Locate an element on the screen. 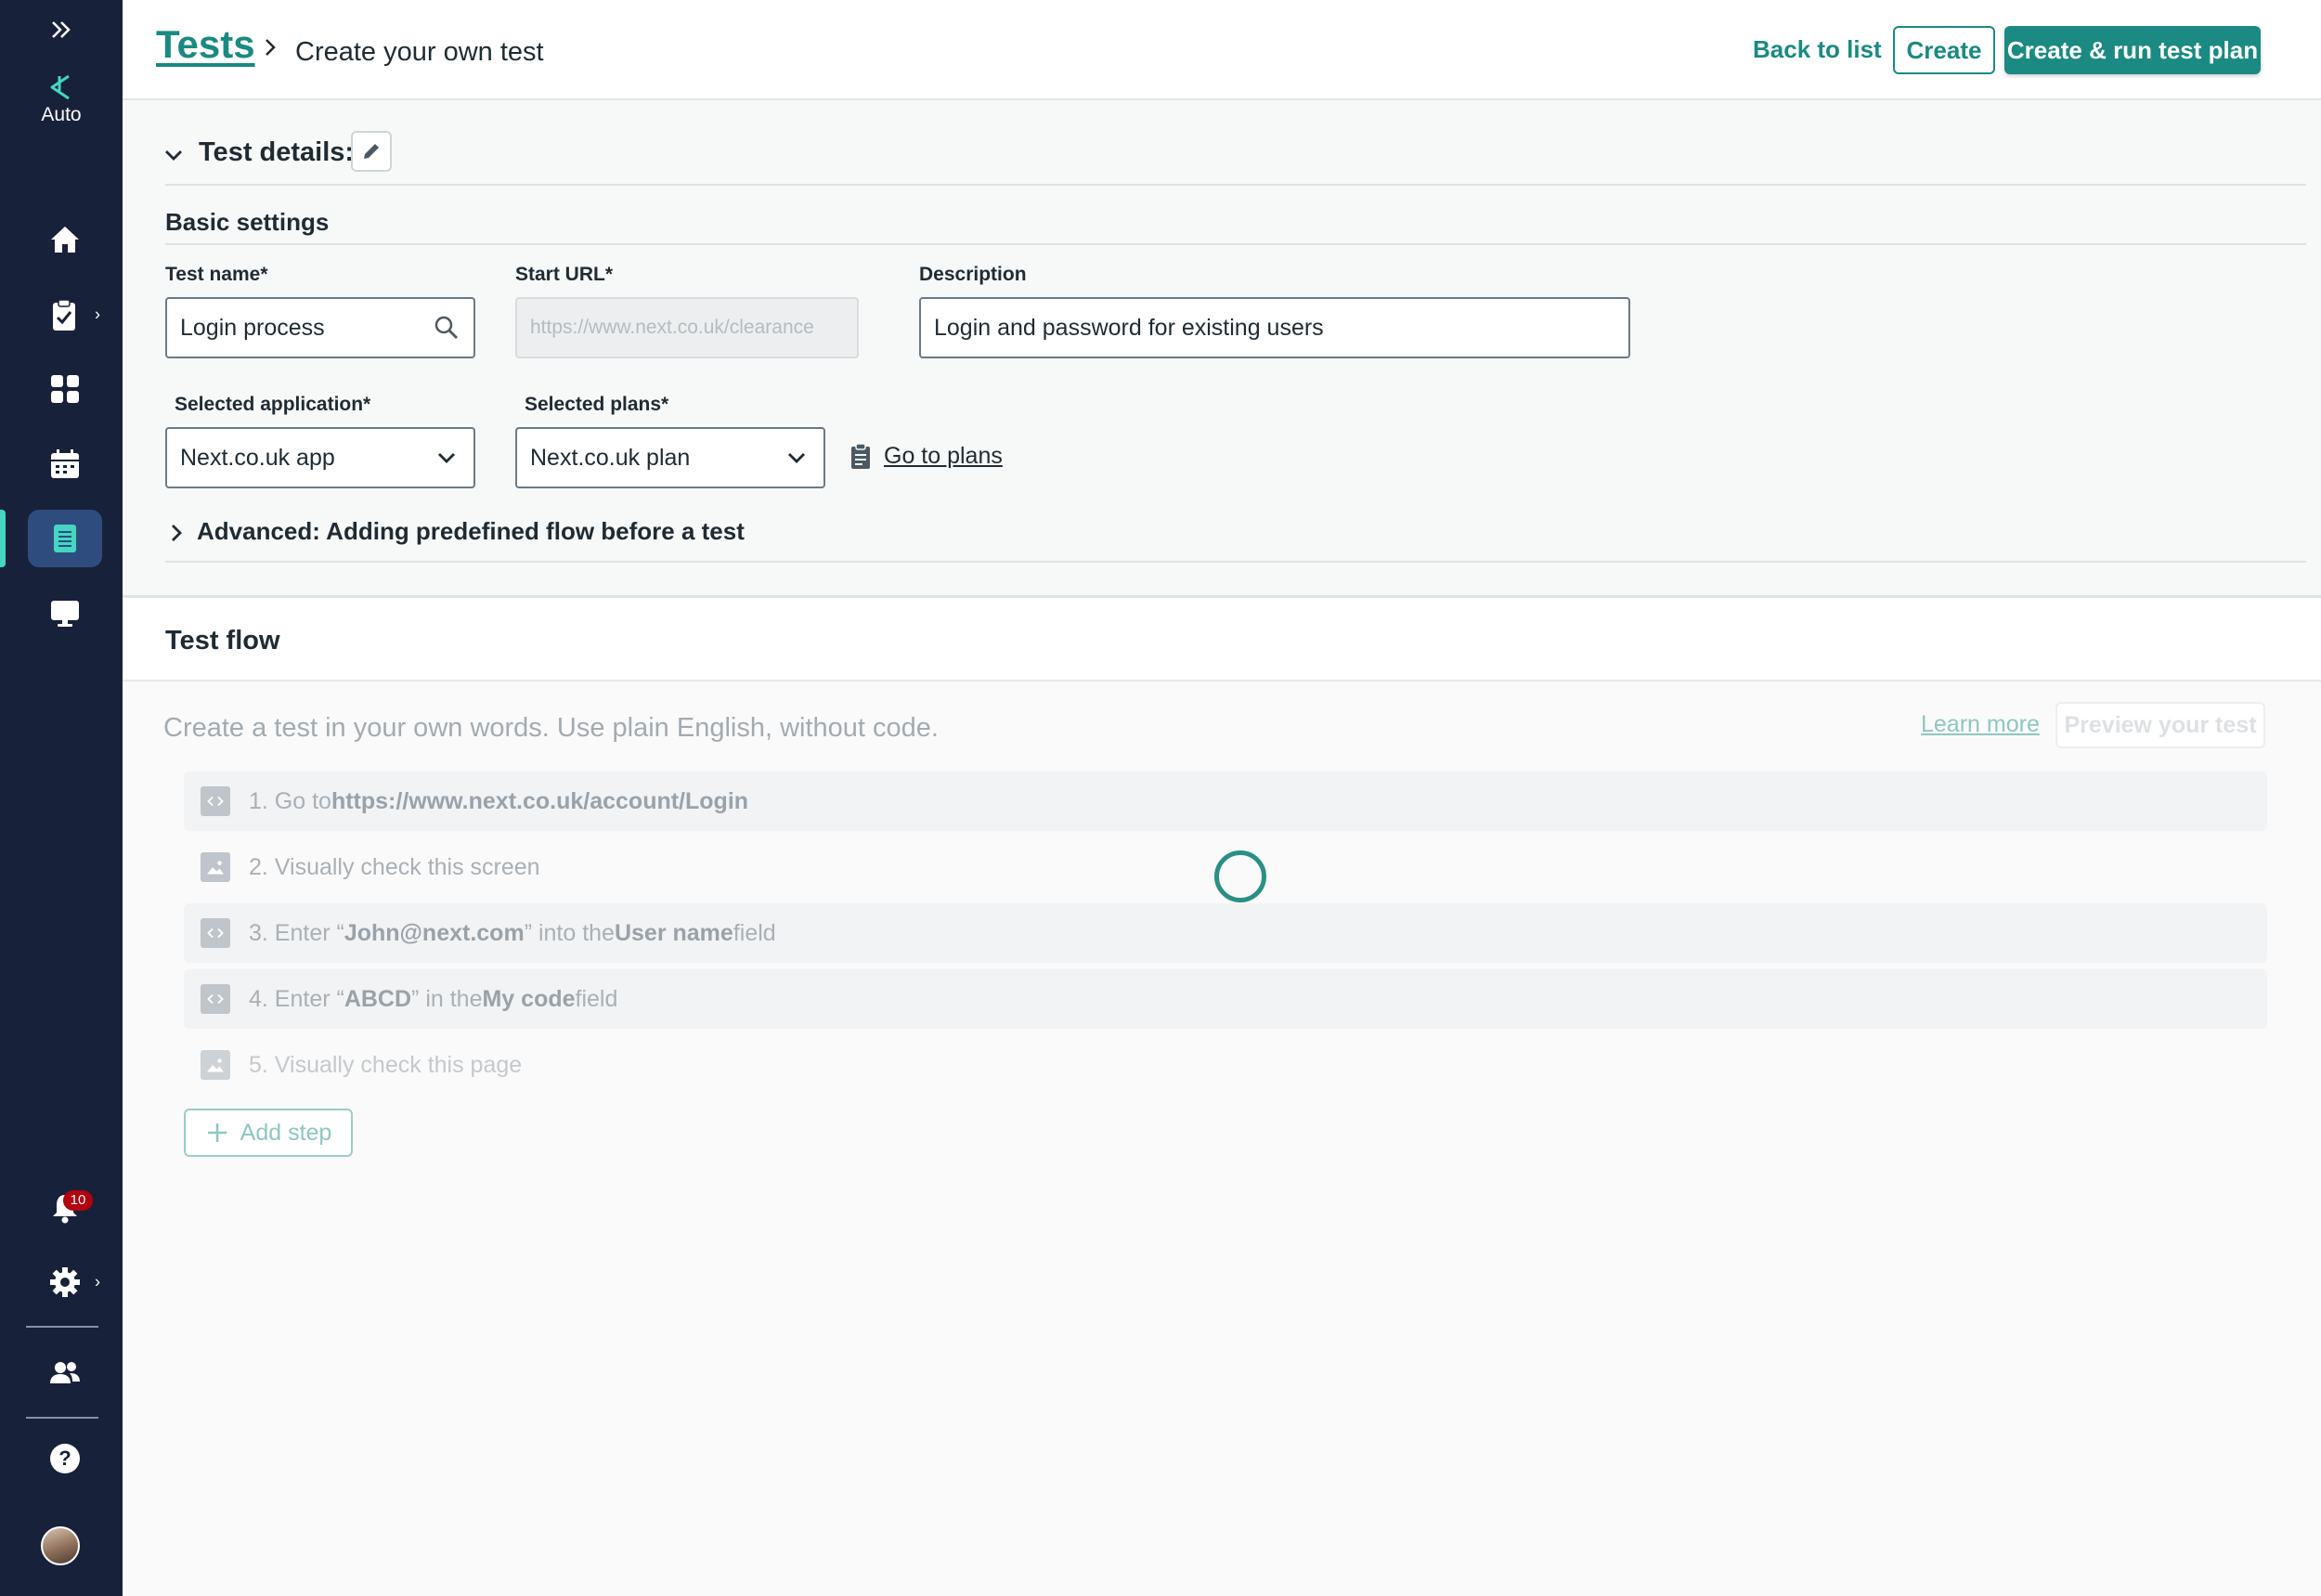 This screenshot has height=1596, width=2321. sidebar-item-calendar is located at coordinates (65, 464).